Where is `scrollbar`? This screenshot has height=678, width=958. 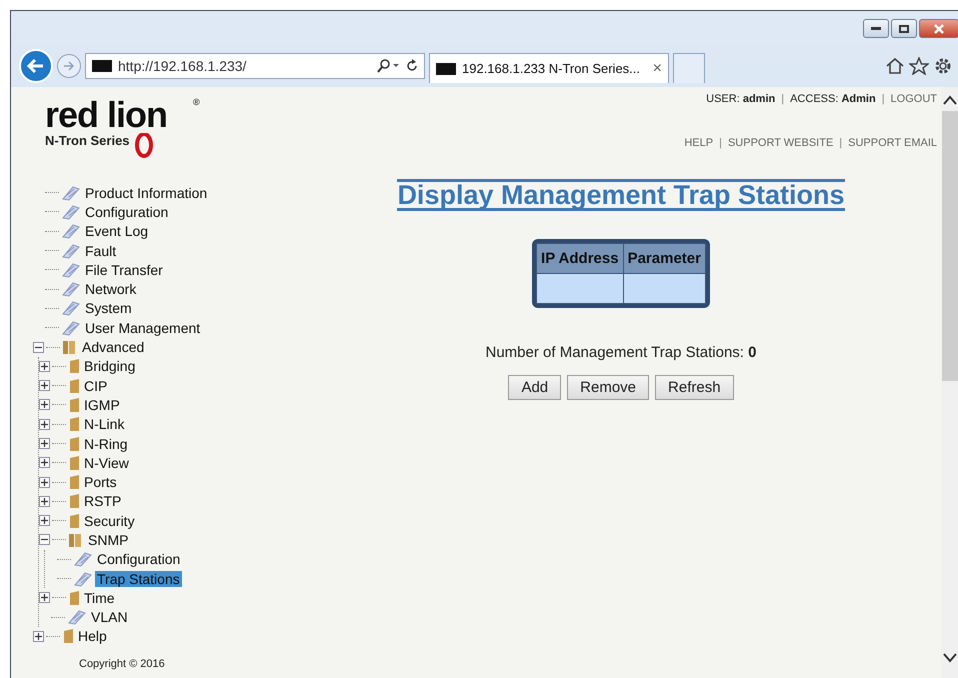 scrollbar is located at coordinates (949, 382).